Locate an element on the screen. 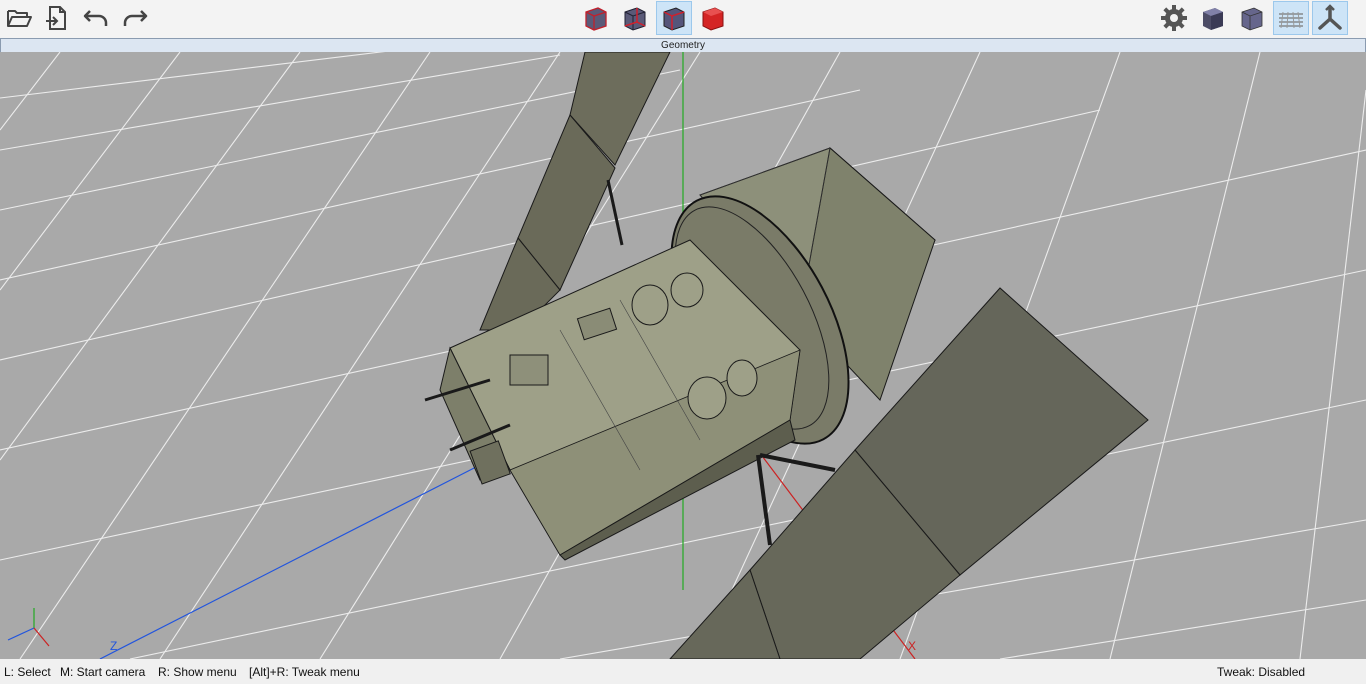 Image resolution: width=1366 pixels, height=684 pixels. settings-gear-icon is located at coordinates (1174, 18).